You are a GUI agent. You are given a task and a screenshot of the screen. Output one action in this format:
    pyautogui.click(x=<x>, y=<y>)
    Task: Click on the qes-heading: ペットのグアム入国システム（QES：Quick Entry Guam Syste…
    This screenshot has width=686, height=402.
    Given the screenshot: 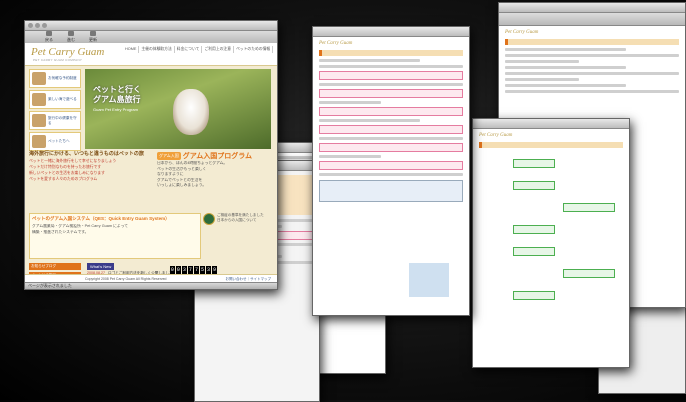 What is the action you would take?
    pyautogui.click(x=101, y=218)
    